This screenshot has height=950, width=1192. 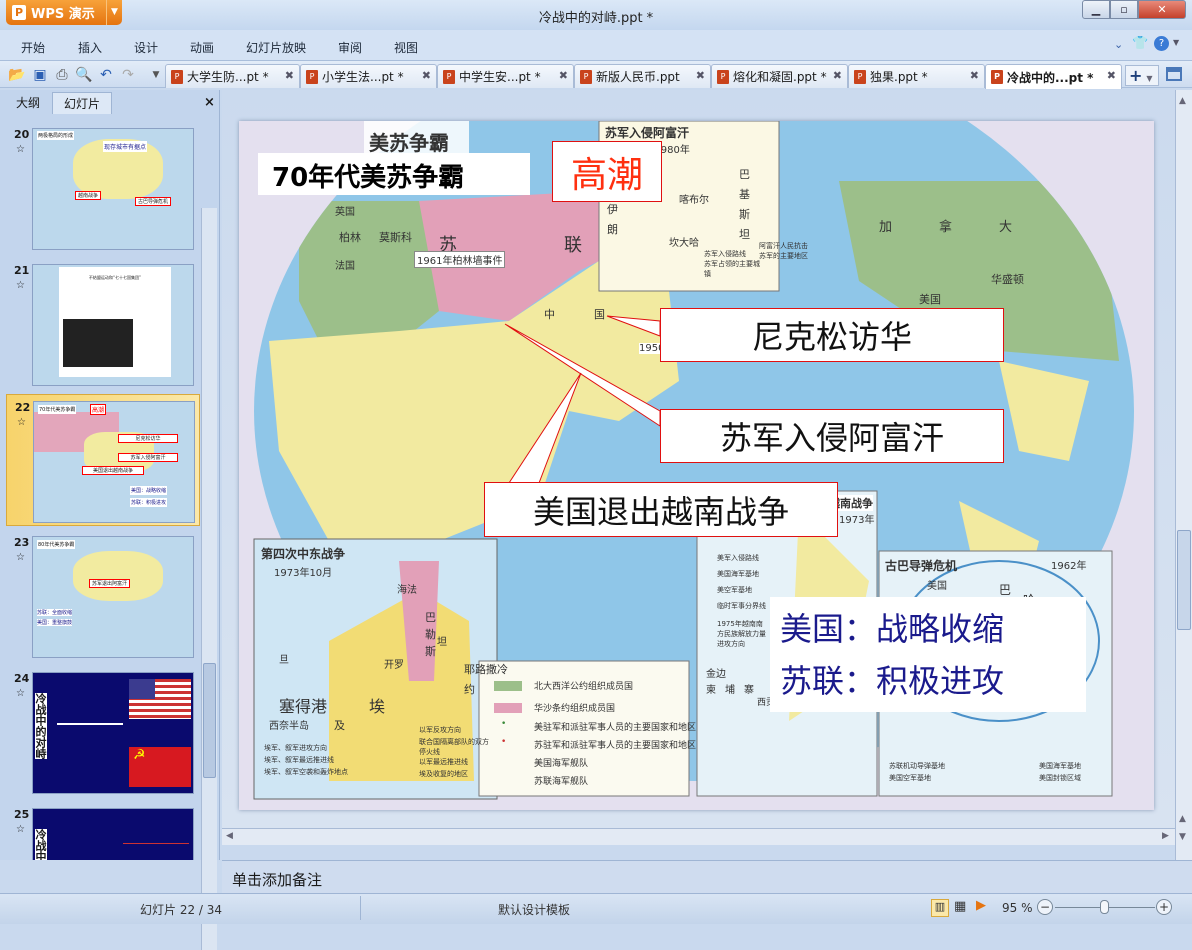 I want to click on legend-item: 临时军事分界线, so click(x=741, y=606).